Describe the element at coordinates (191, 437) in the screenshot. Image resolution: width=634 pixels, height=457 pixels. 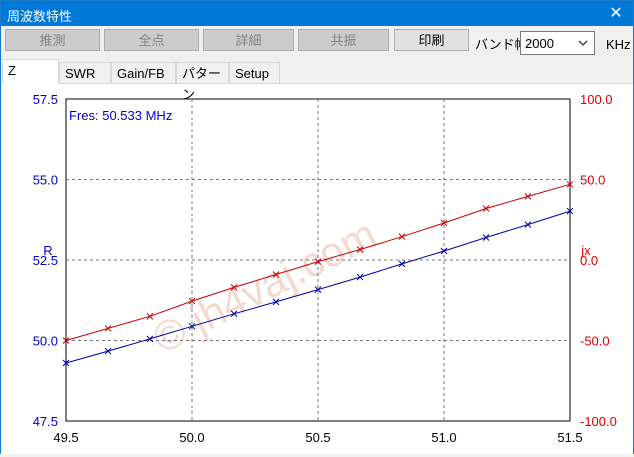
I see `x-tick-label: 50.0` at that location.